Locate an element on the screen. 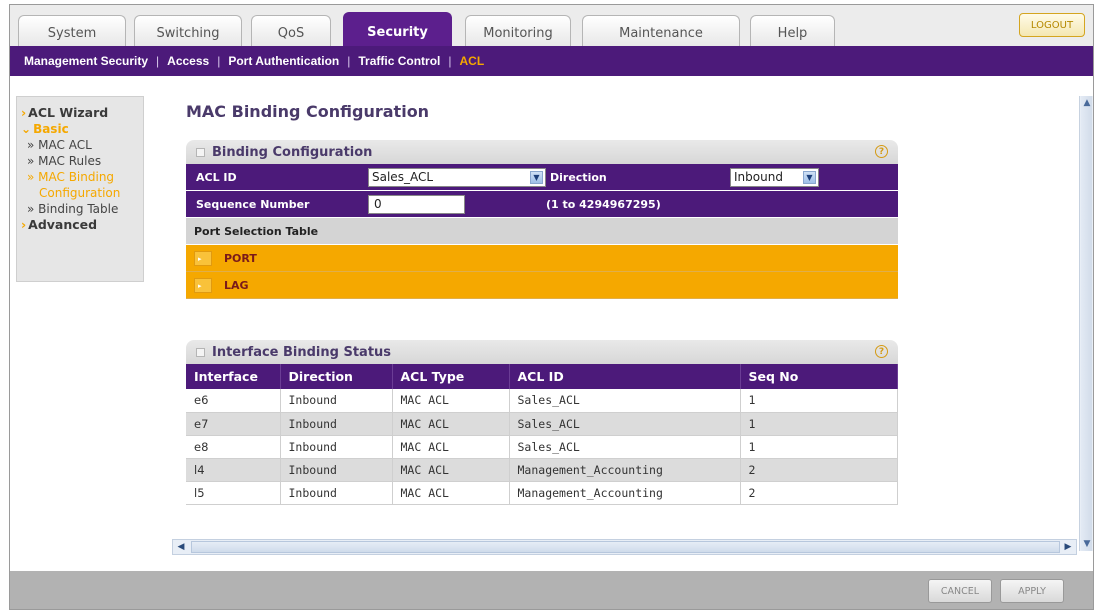 The image size is (1098, 615). lag-row: ▸ LAG is located at coordinates (542, 285).